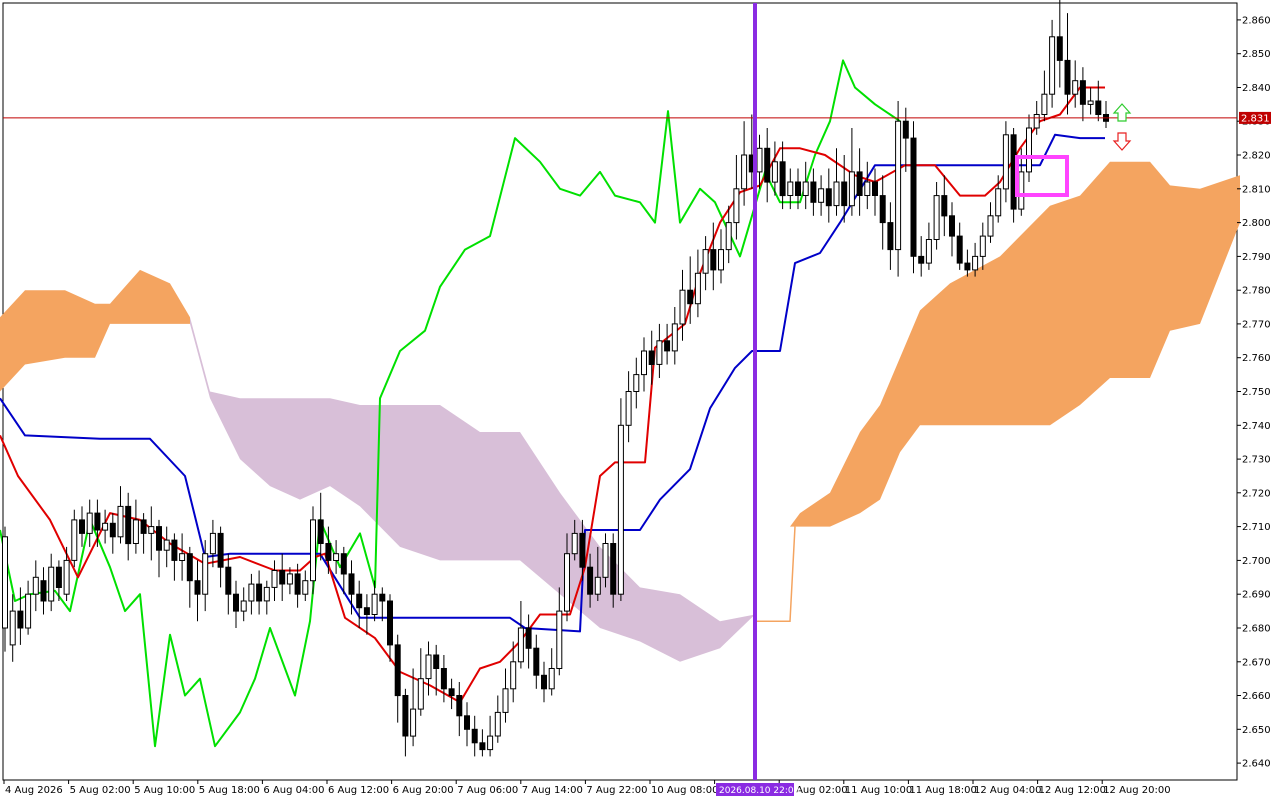  Describe the element at coordinates (942, 790) in the screenshot. I see `x-tick-label: 11 Aug 18:00` at that location.